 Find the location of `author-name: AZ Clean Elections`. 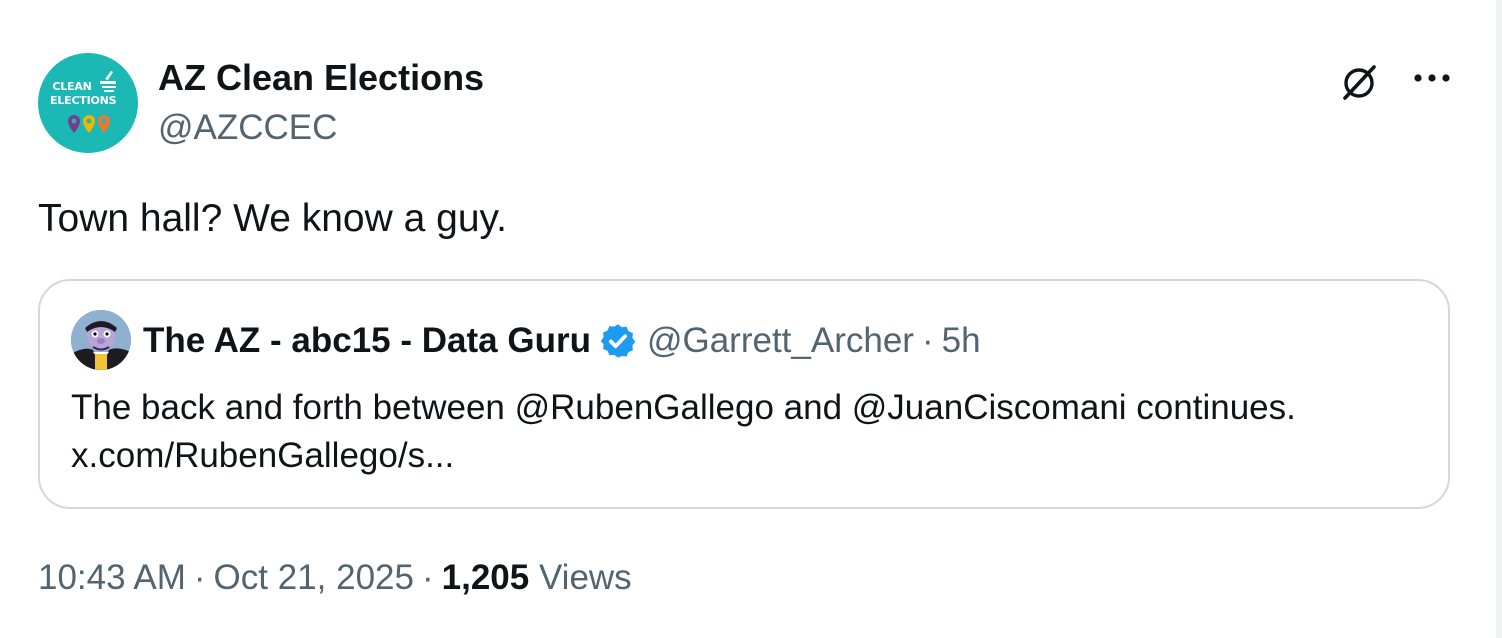

author-name: AZ Clean Elections is located at coordinates (321, 78).